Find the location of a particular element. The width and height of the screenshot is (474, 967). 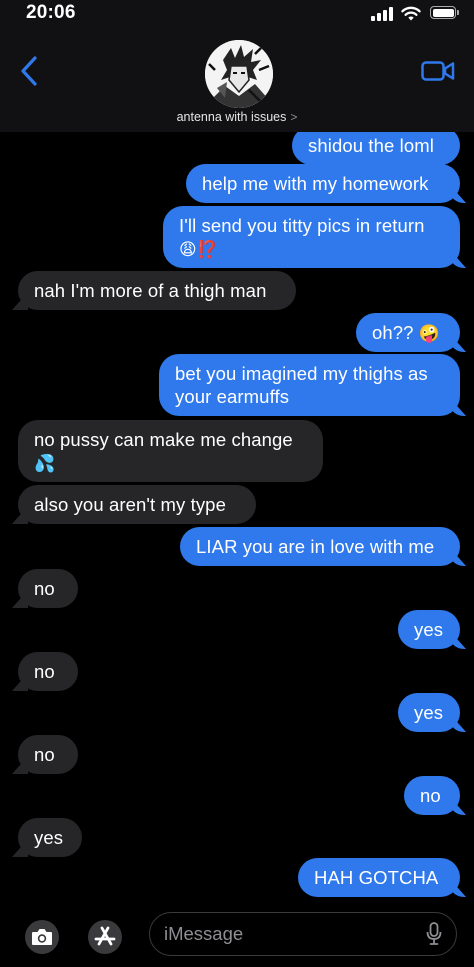

camera-button is located at coordinates (42, 937).